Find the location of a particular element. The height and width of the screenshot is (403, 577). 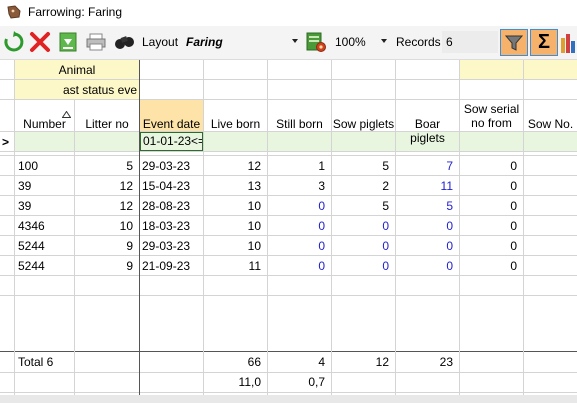

cell-event-date: 15-04-23 is located at coordinates (172, 186).